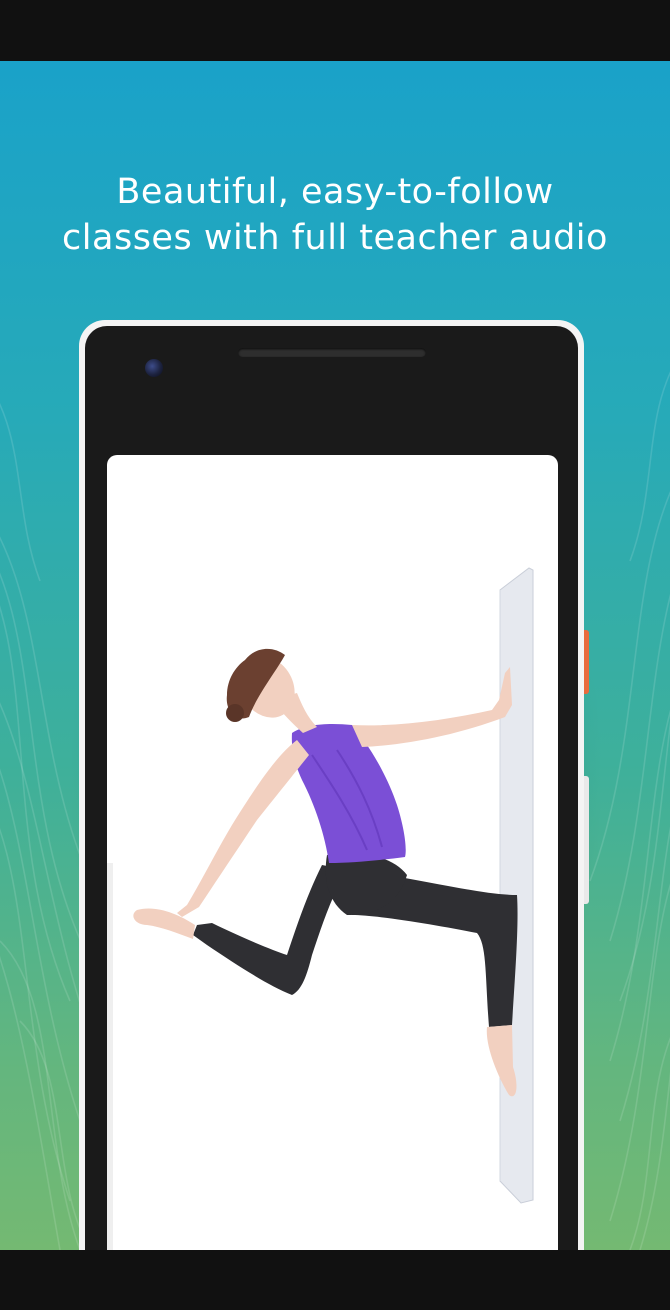 This screenshot has width=670, height=1310. I want to click on arm-to-wall, so click(432, 707).